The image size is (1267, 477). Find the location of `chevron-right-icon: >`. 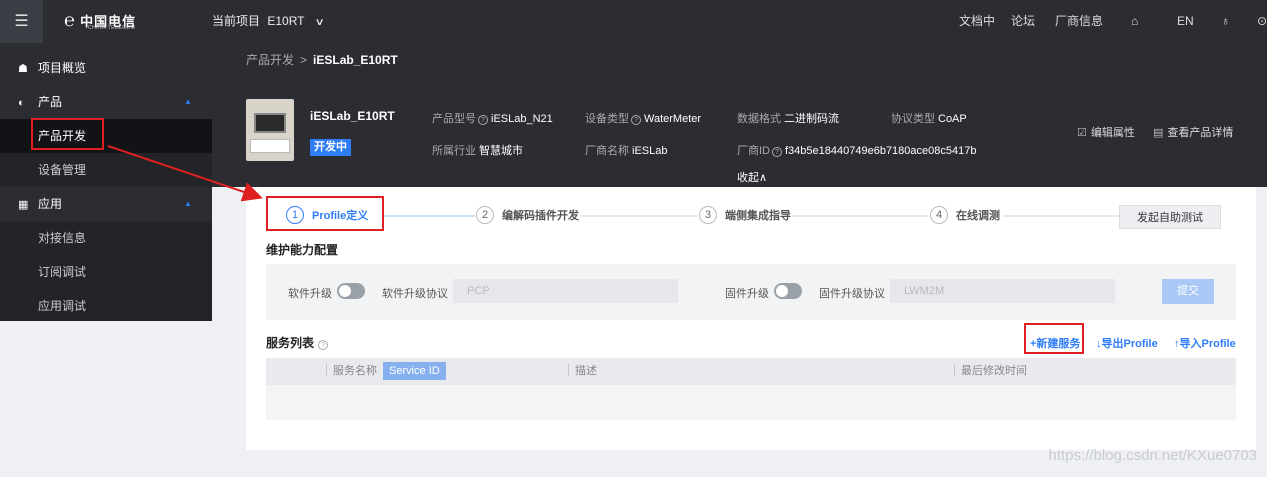

chevron-right-icon: > is located at coordinates (304, 60).